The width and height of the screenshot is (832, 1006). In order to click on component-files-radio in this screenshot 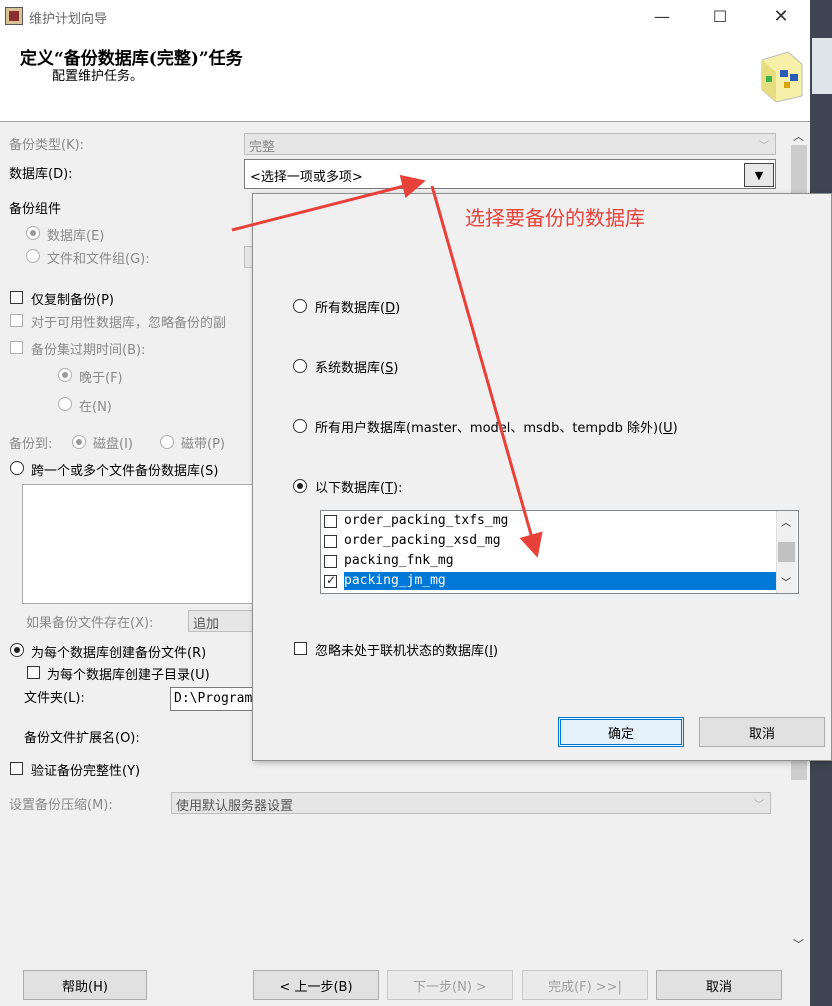, I will do `click(33, 256)`.